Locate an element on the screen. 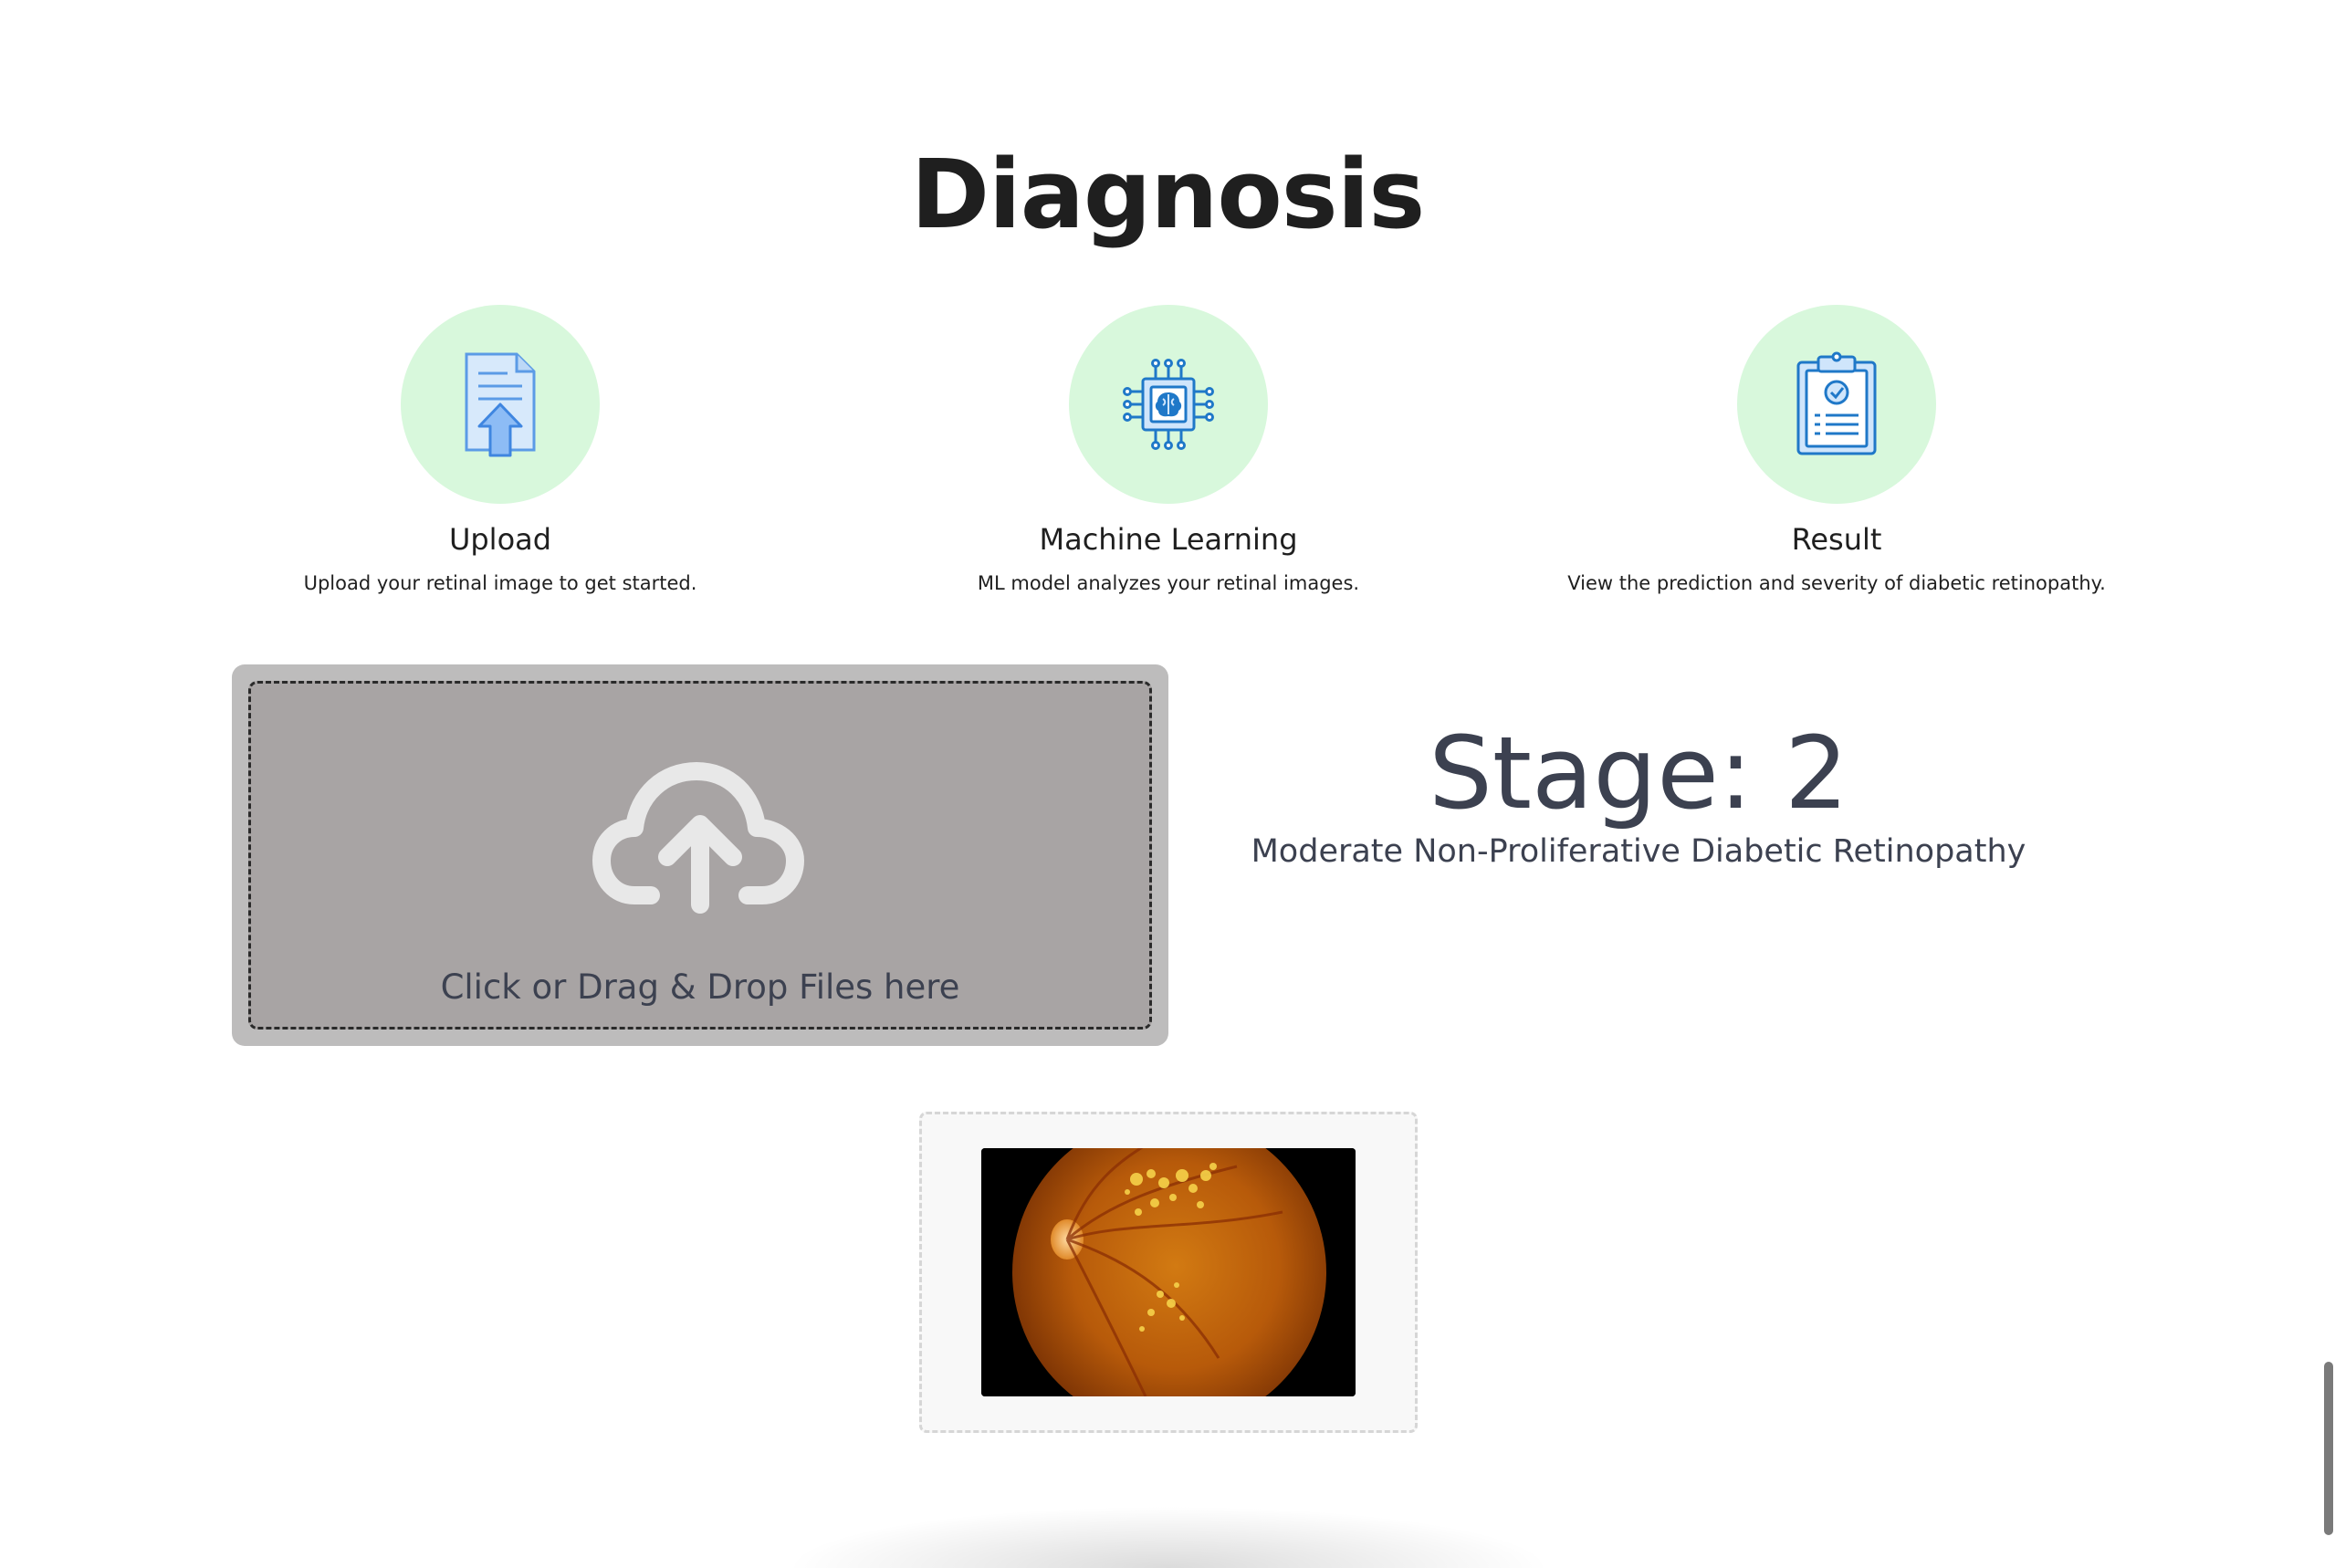 The width and height of the screenshot is (2335, 1568). file-dropzone-area: Click or Drag & Drop Files here is located at coordinates (700, 855).